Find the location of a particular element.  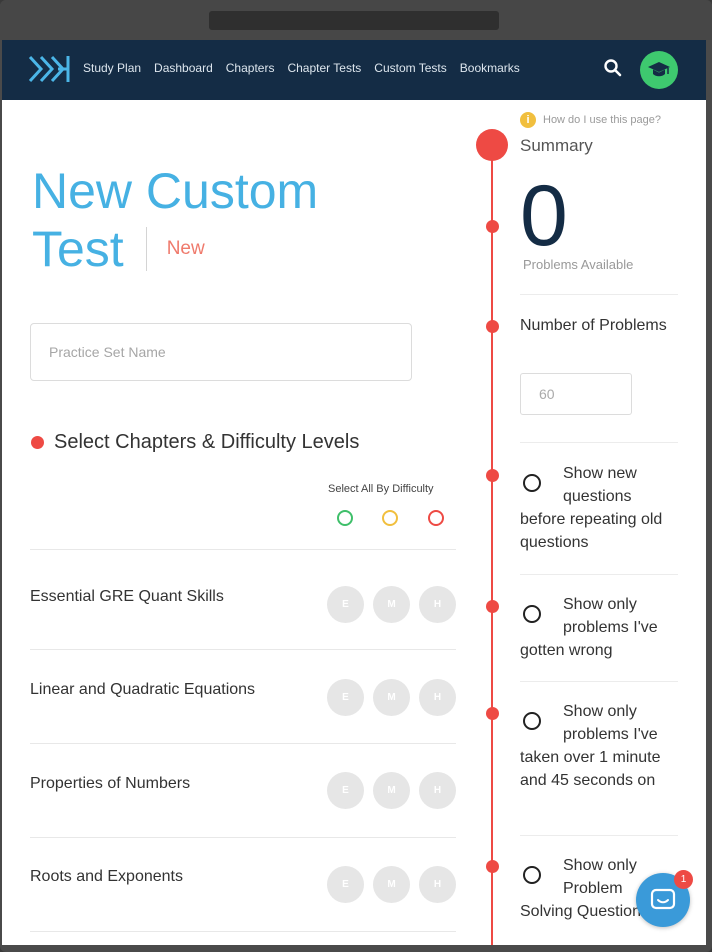

unread-badge: 1 is located at coordinates (683, 879).